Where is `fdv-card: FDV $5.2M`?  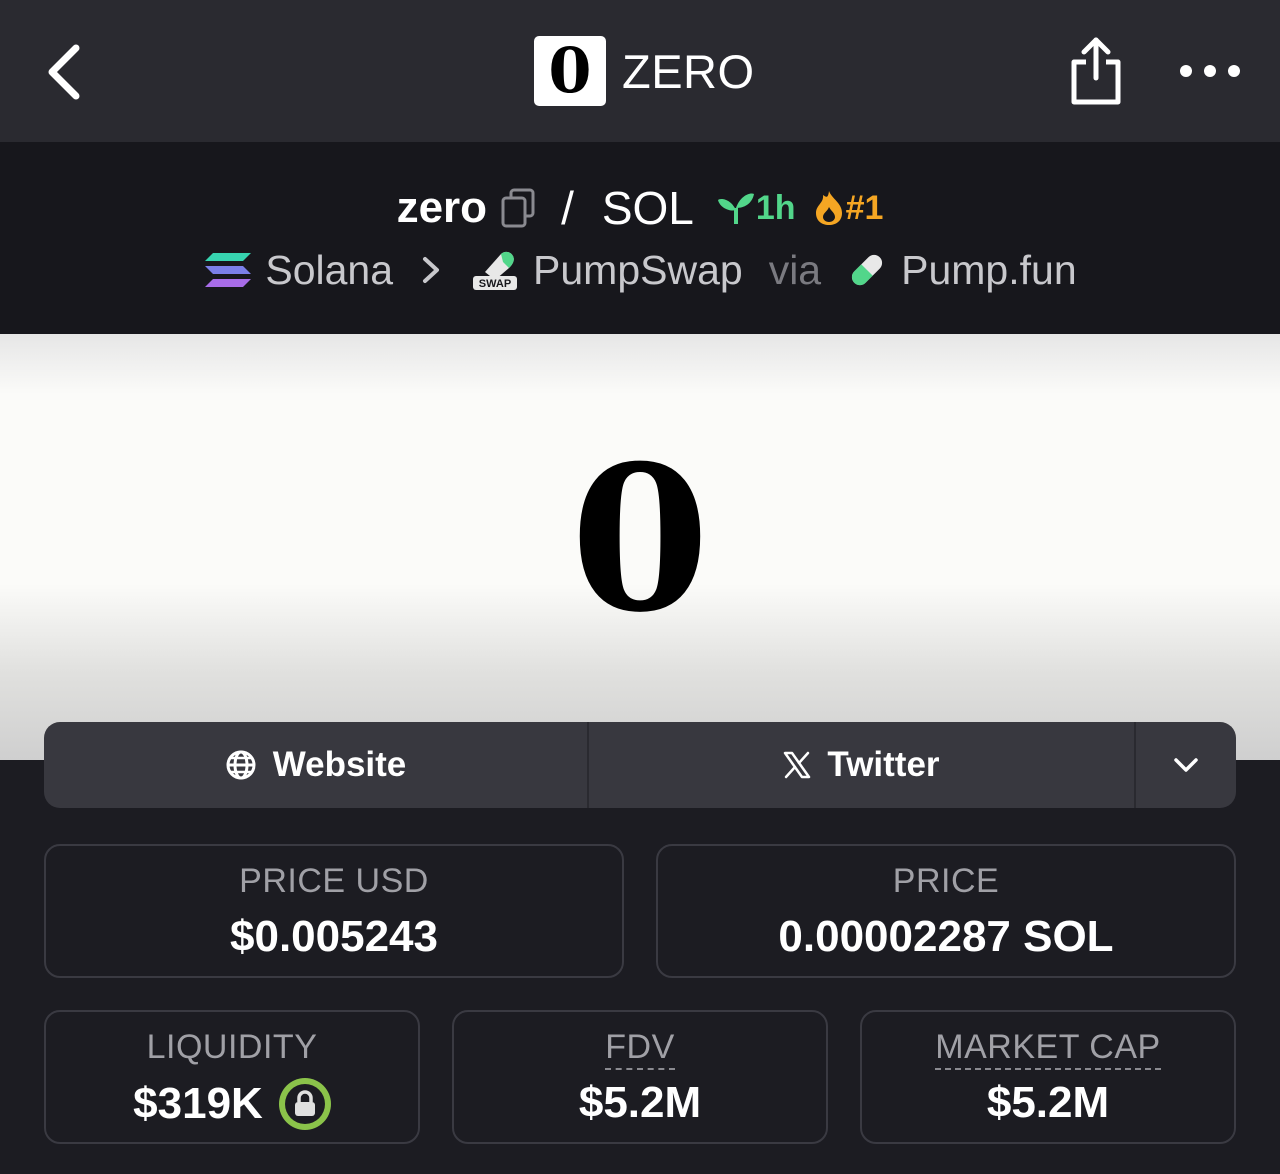
fdv-card: FDV $5.2M is located at coordinates (640, 1077).